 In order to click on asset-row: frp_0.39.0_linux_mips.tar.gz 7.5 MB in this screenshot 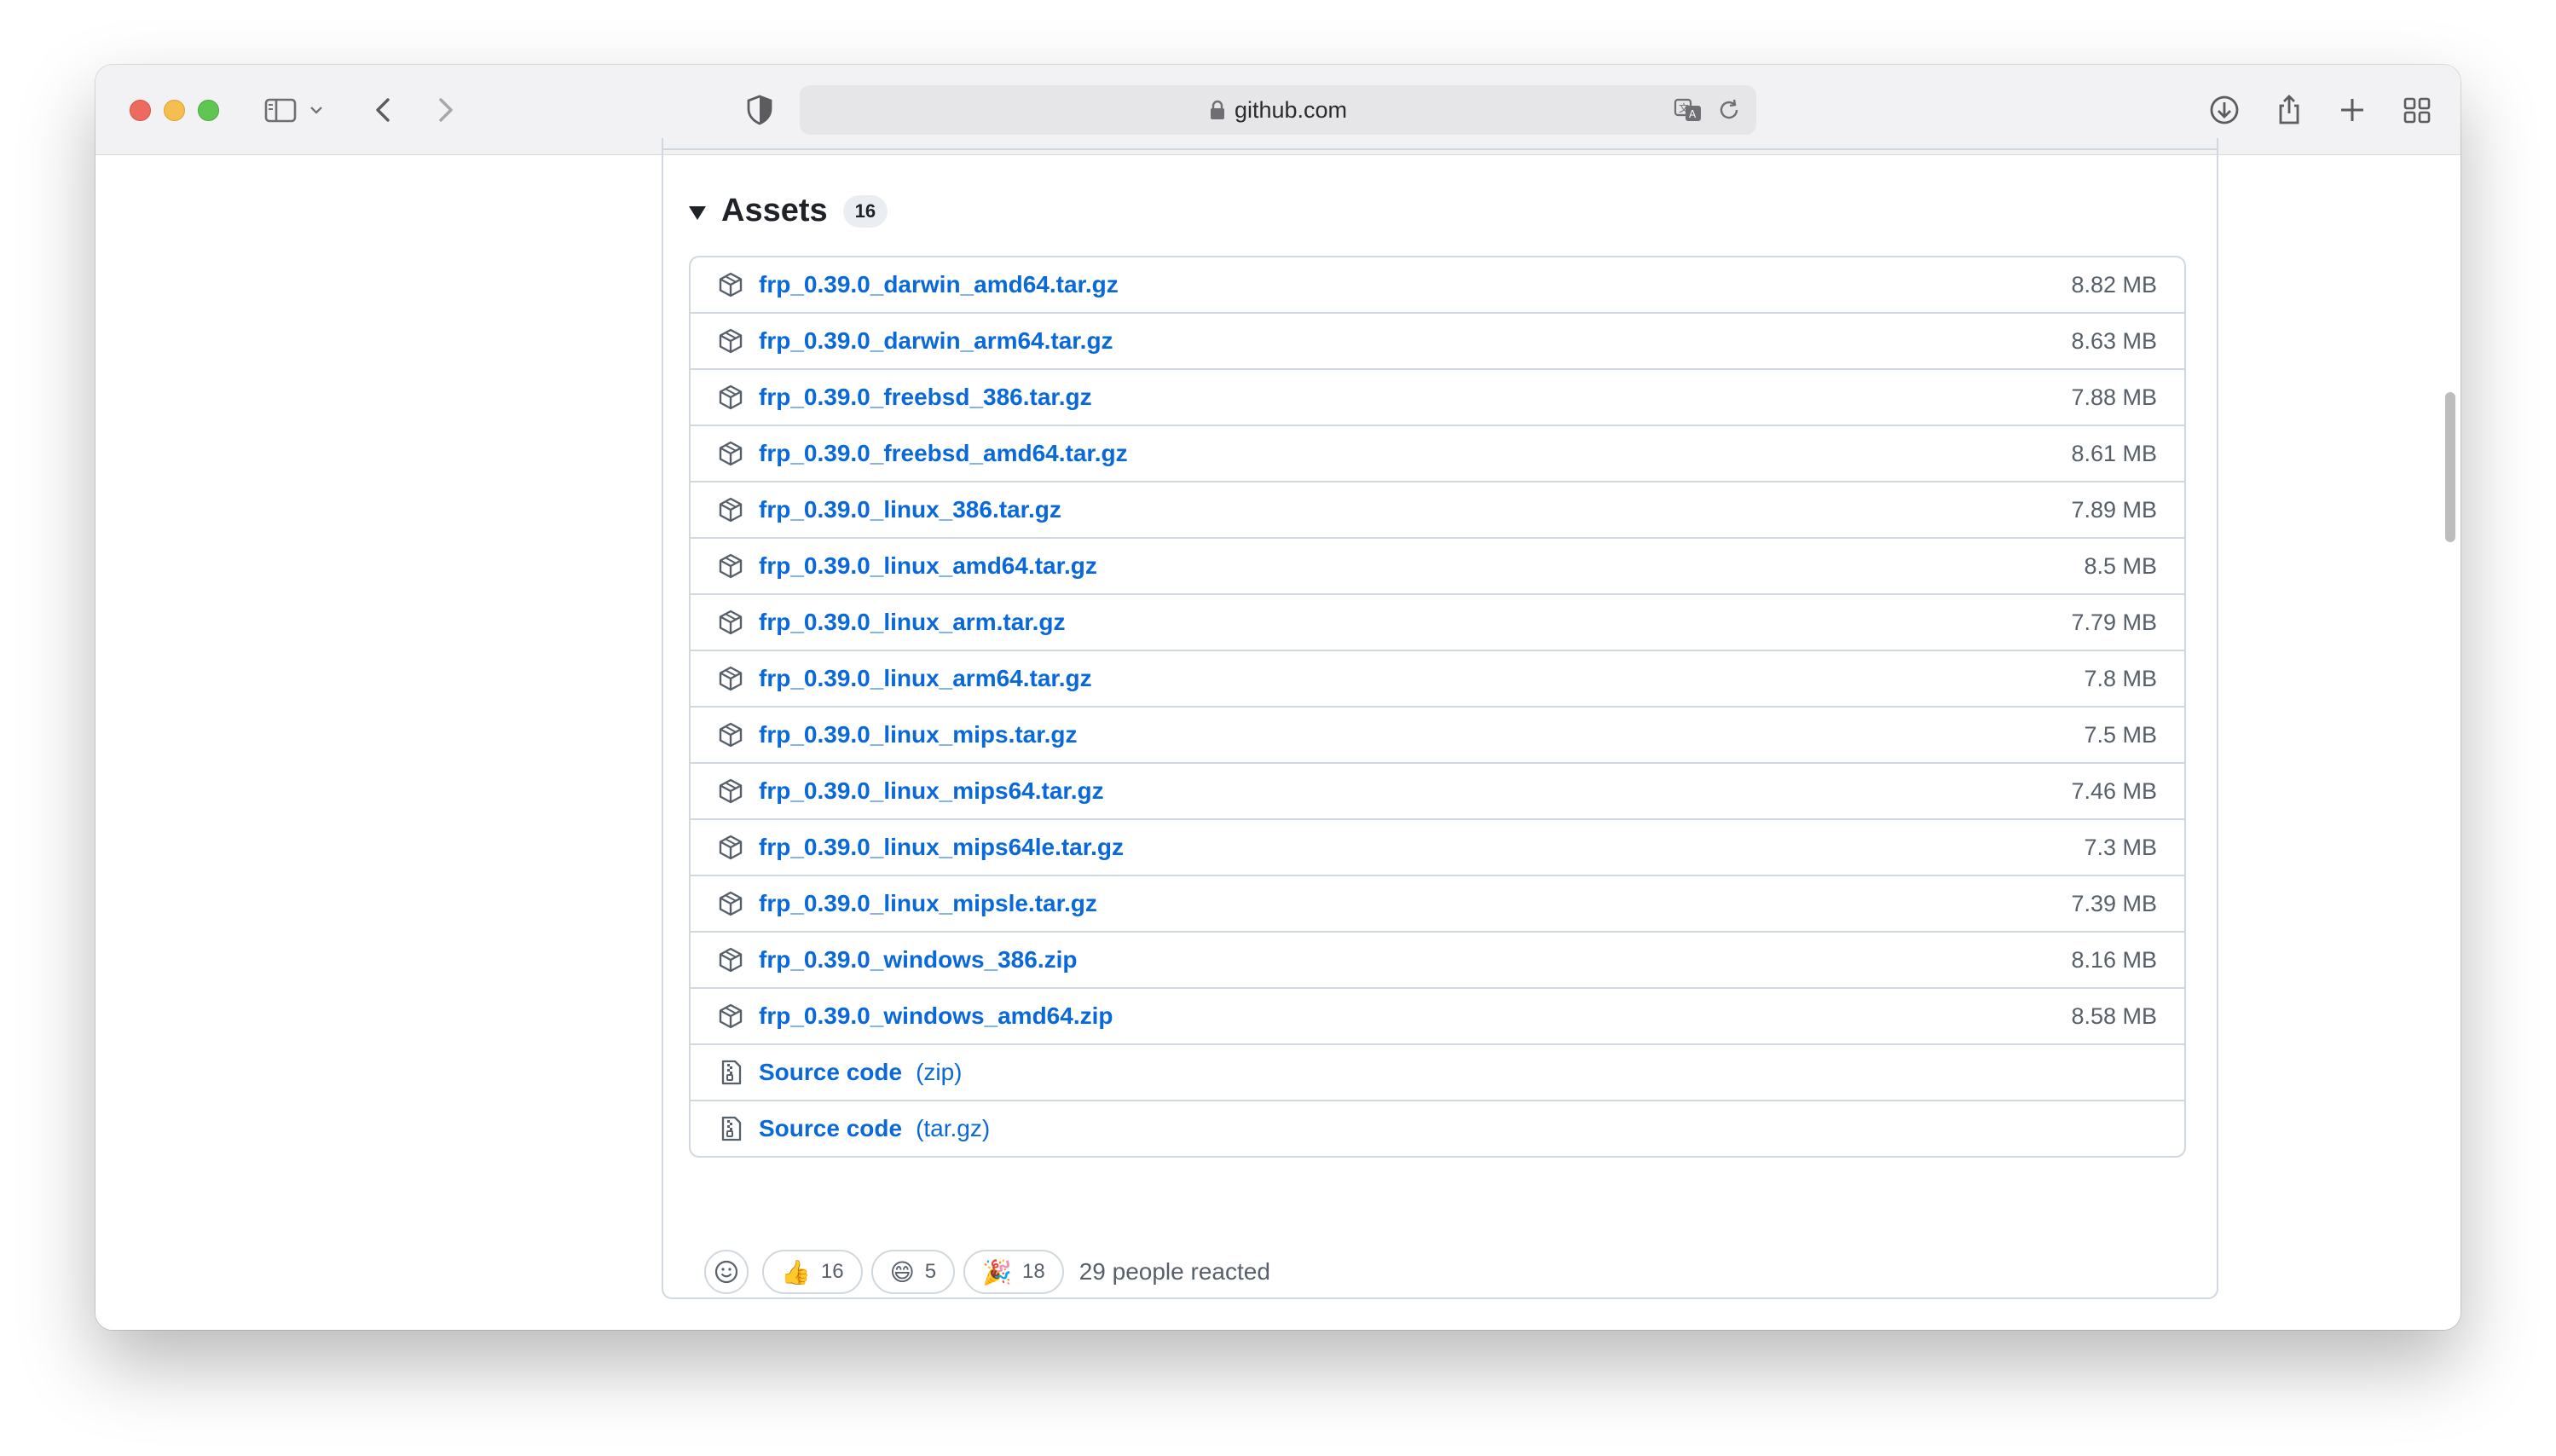, I will do `click(1437, 734)`.